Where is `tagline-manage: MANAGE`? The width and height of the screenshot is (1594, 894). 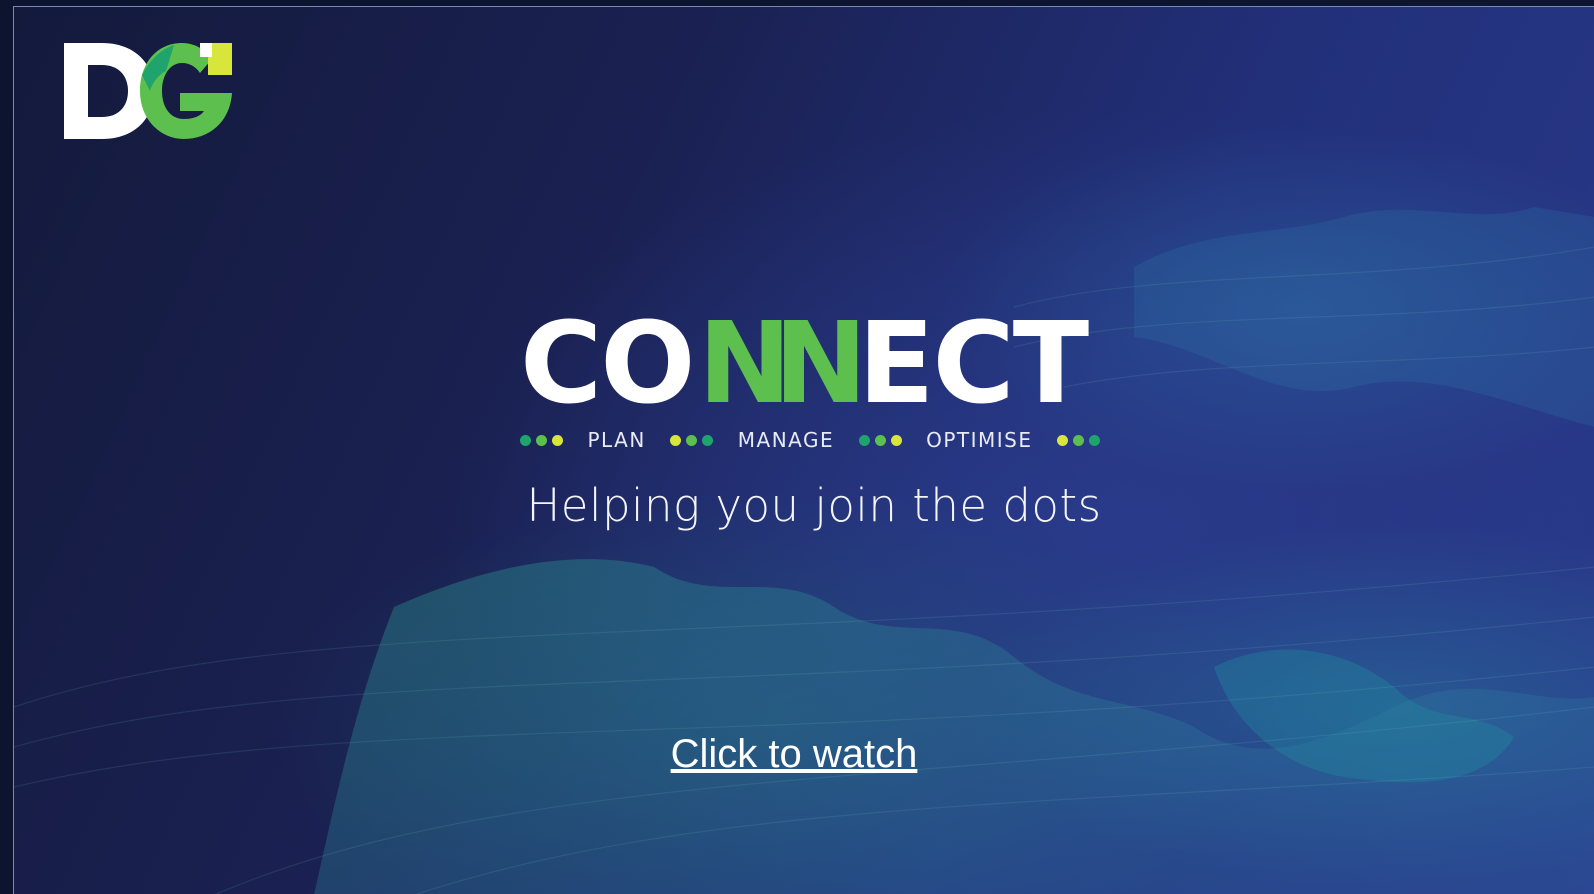 tagline-manage: MANAGE is located at coordinates (786, 440).